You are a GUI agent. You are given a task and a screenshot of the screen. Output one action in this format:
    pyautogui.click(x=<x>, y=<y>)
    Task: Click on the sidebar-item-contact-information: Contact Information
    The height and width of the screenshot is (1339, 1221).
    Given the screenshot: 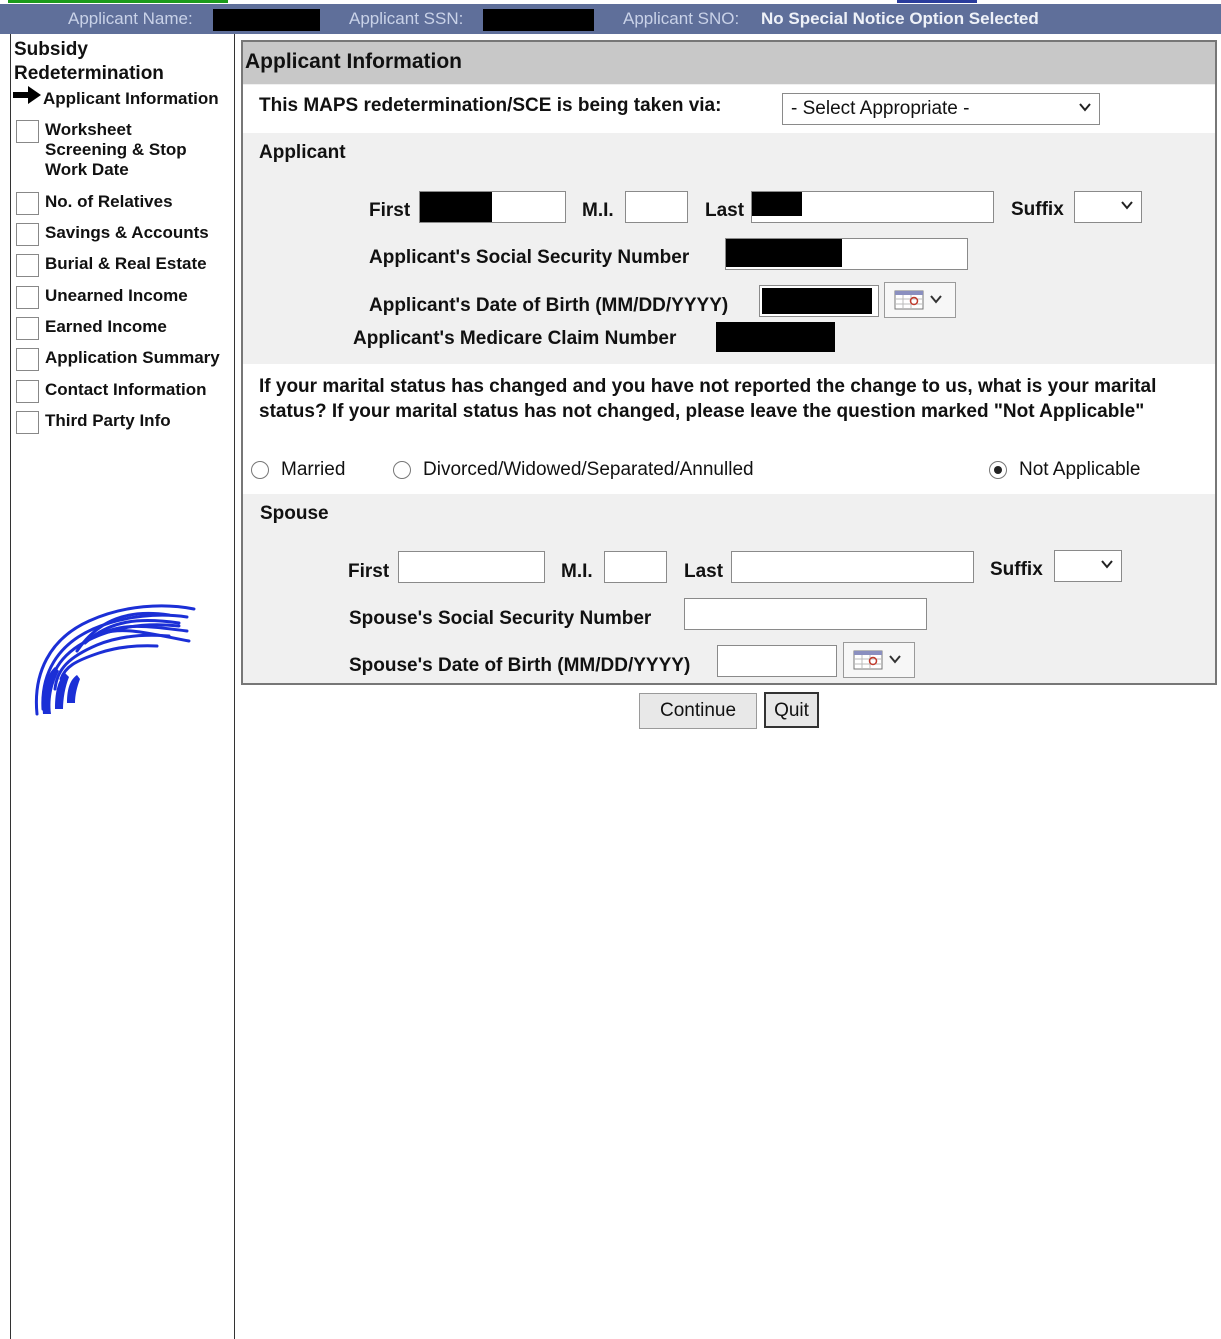 What is the action you would take?
    pyautogui.click(x=111, y=391)
    